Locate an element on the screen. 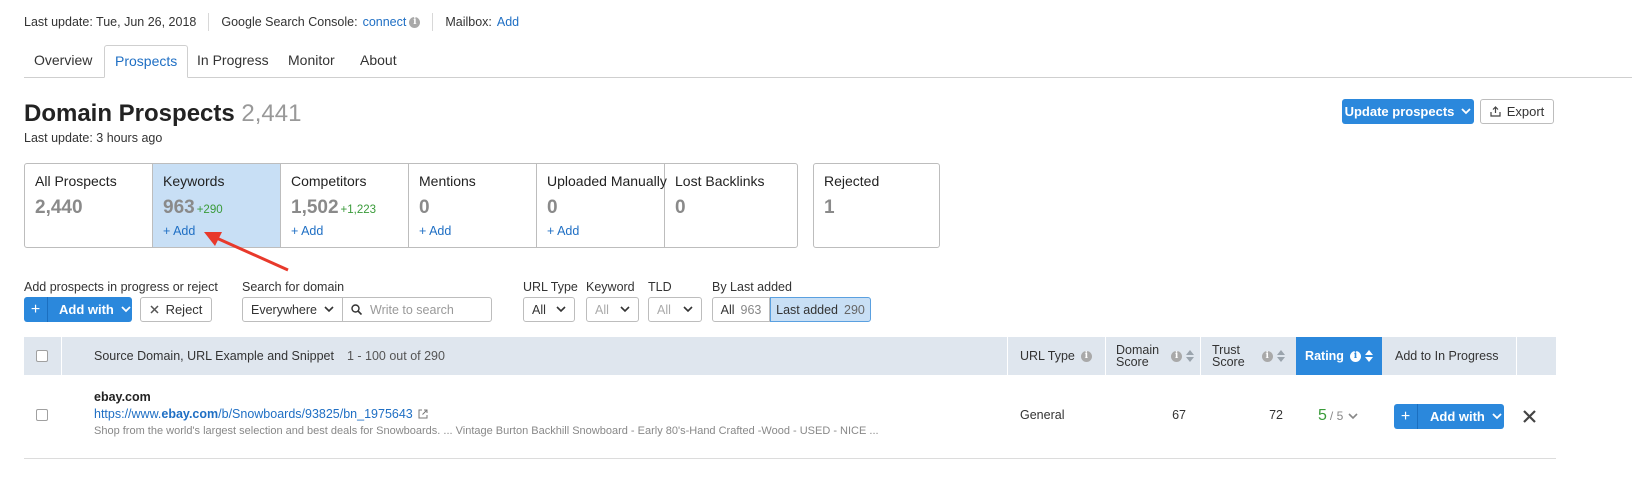  card-title: Mentions is located at coordinates (447, 181).